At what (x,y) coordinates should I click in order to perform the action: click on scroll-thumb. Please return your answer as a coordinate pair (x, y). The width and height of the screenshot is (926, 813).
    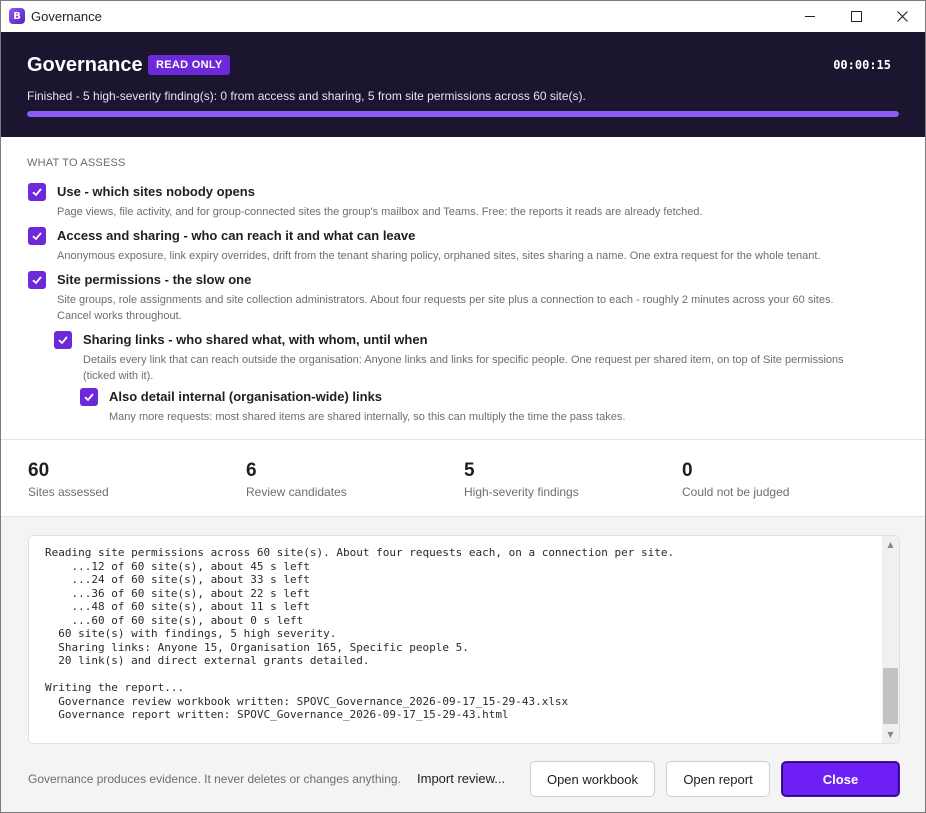
    Looking at the image, I should click on (890, 696).